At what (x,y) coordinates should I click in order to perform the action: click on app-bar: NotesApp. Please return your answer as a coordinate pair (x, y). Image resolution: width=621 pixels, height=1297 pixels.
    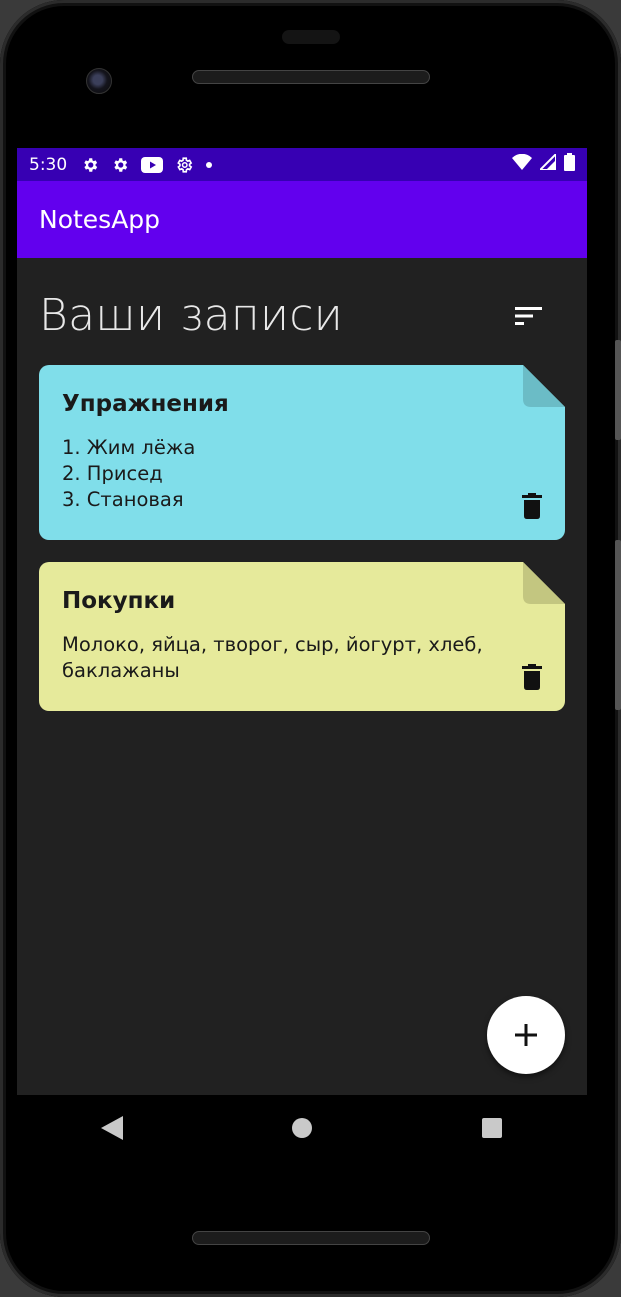
    Looking at the image, I should click on (302, 219).